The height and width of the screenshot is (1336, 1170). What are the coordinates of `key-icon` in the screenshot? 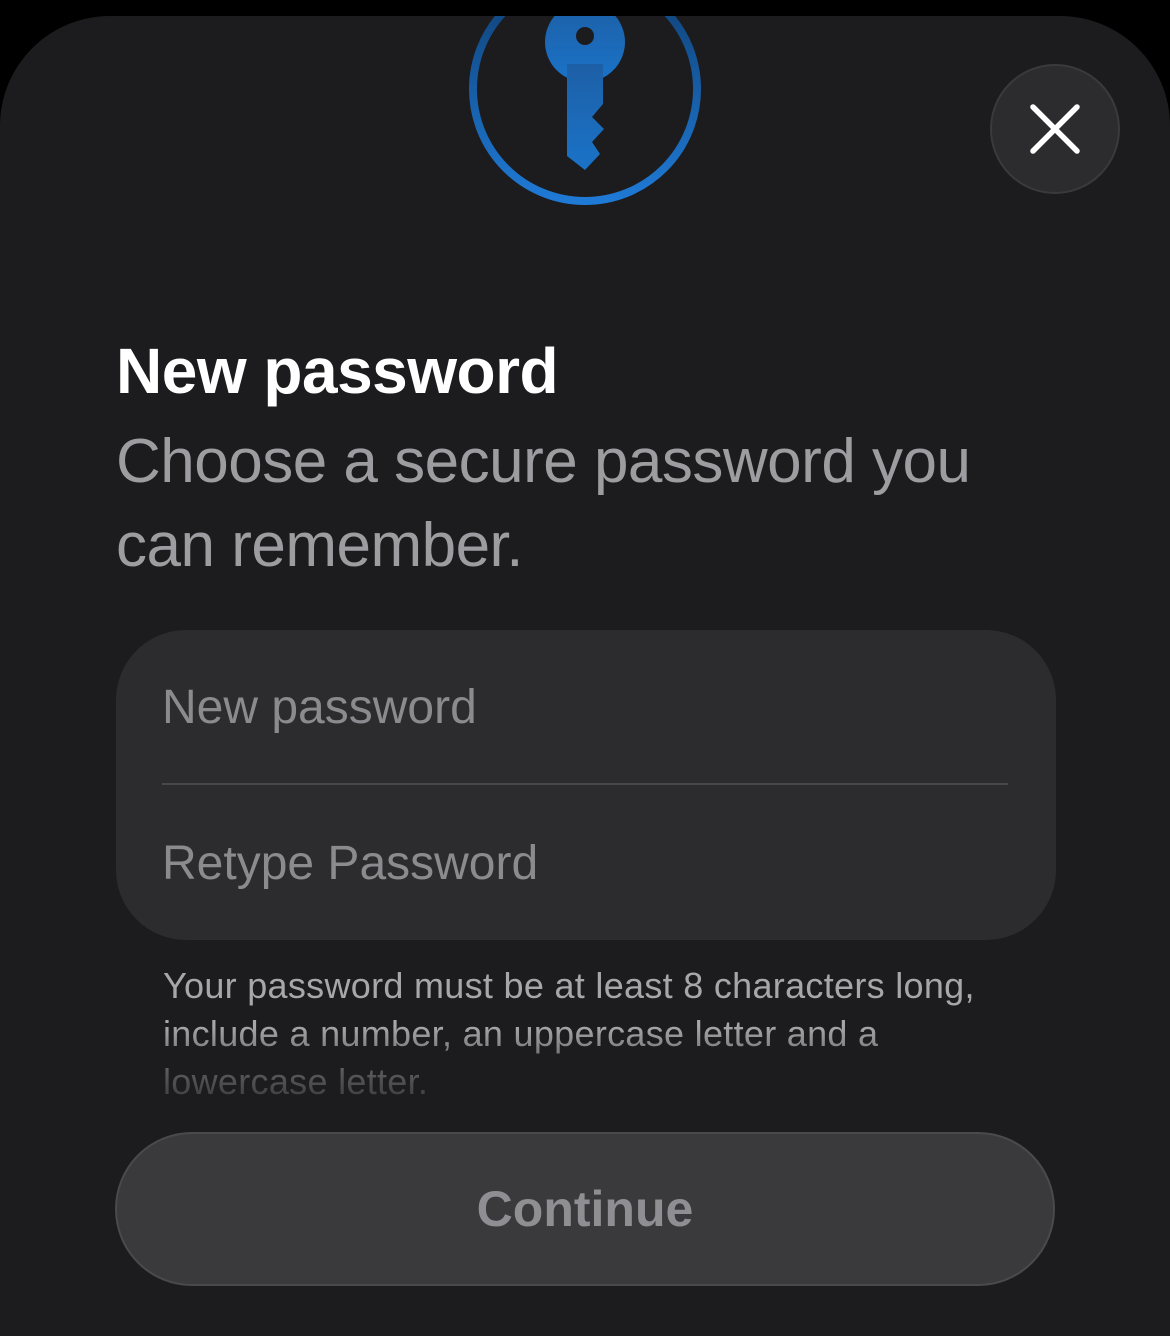 It's located at (585, 110).